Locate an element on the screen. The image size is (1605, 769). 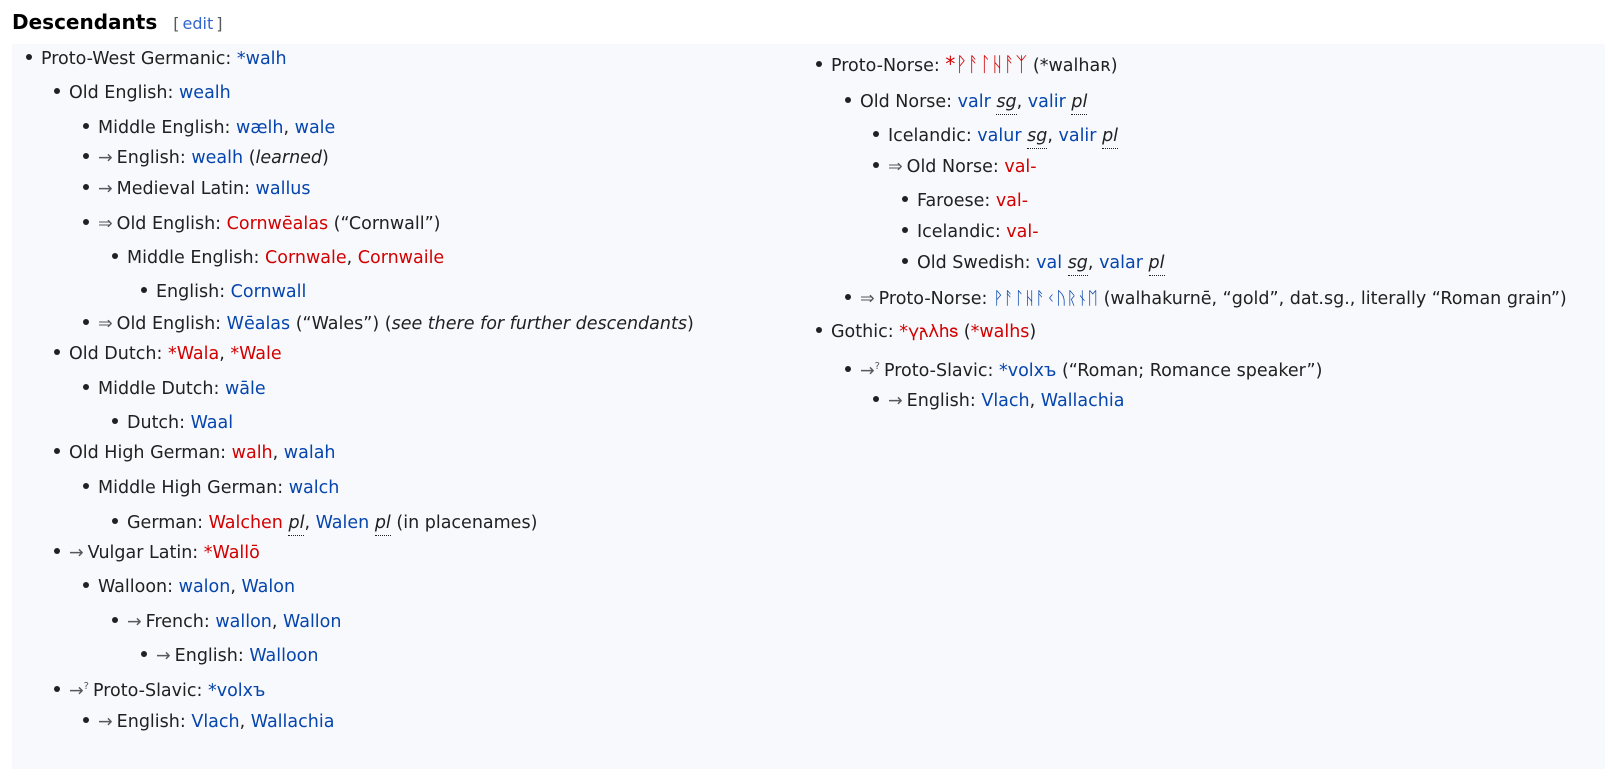
term-link: Wallon is located at coordinates (312, 622).